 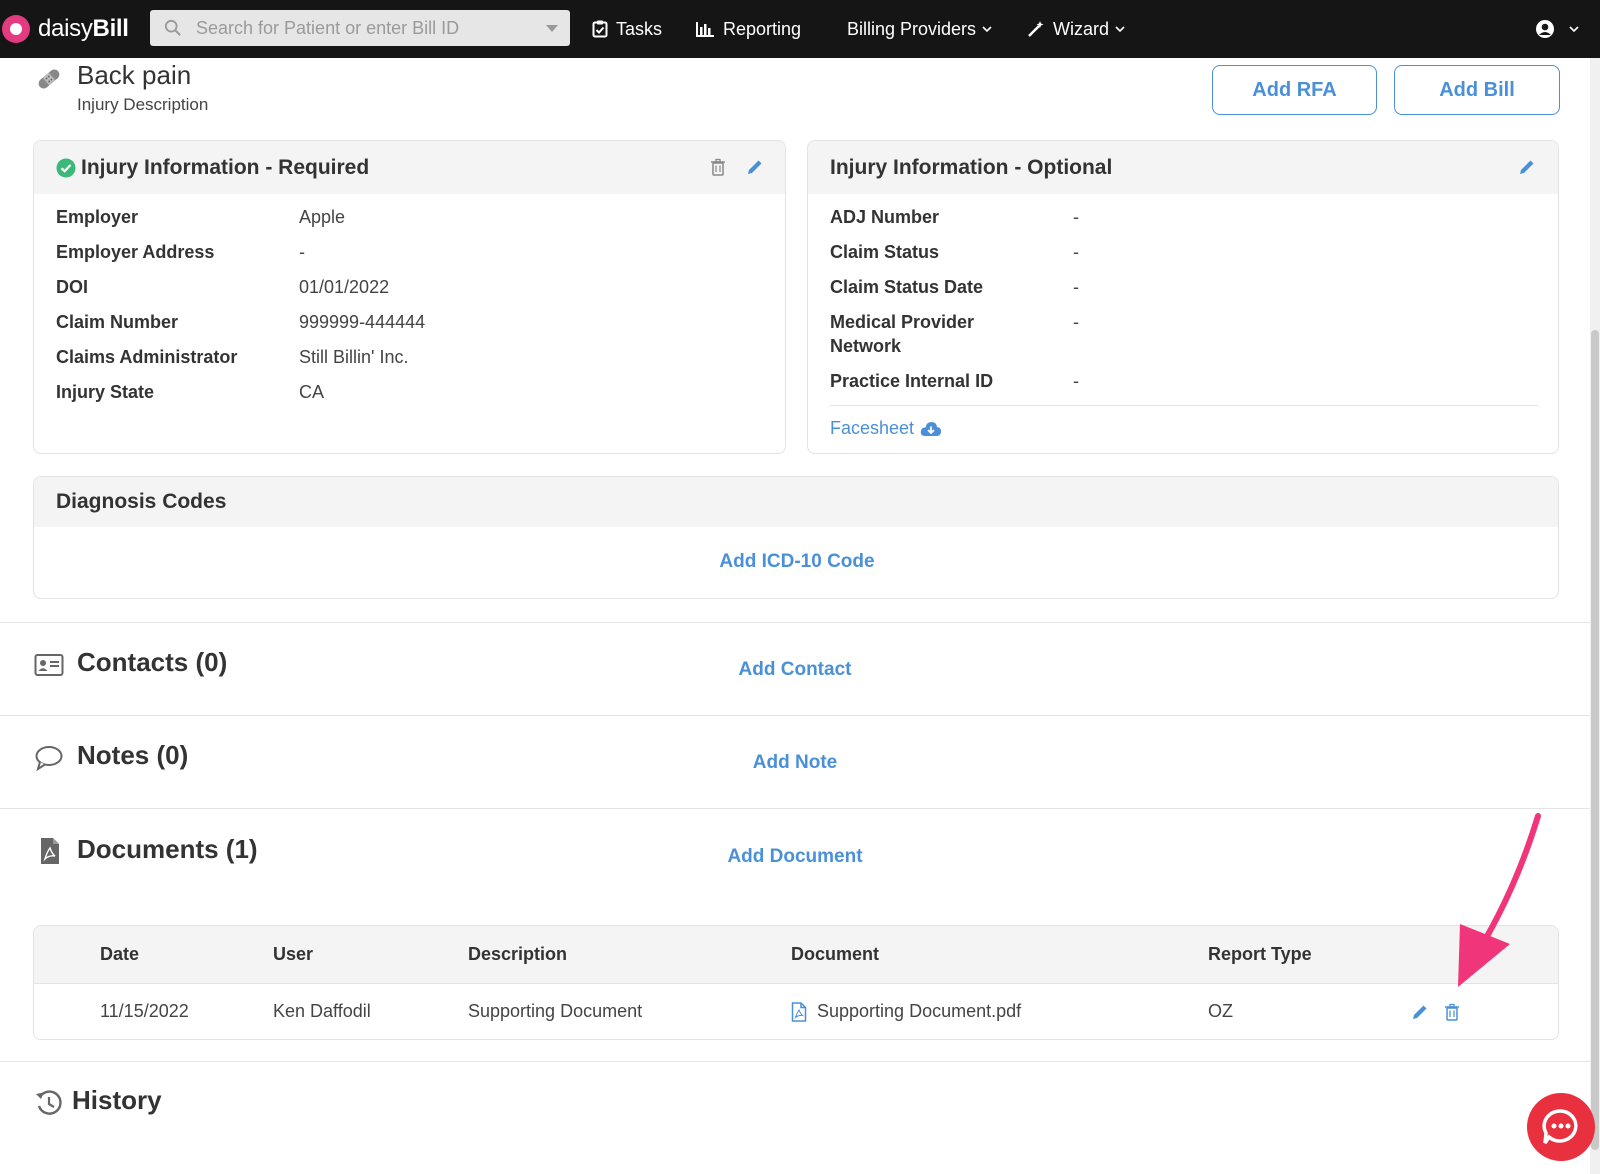 What do you see at coordinates (518, 954) in the screenshot?
I see `col-description: Description` at bounding box center [518, 954].